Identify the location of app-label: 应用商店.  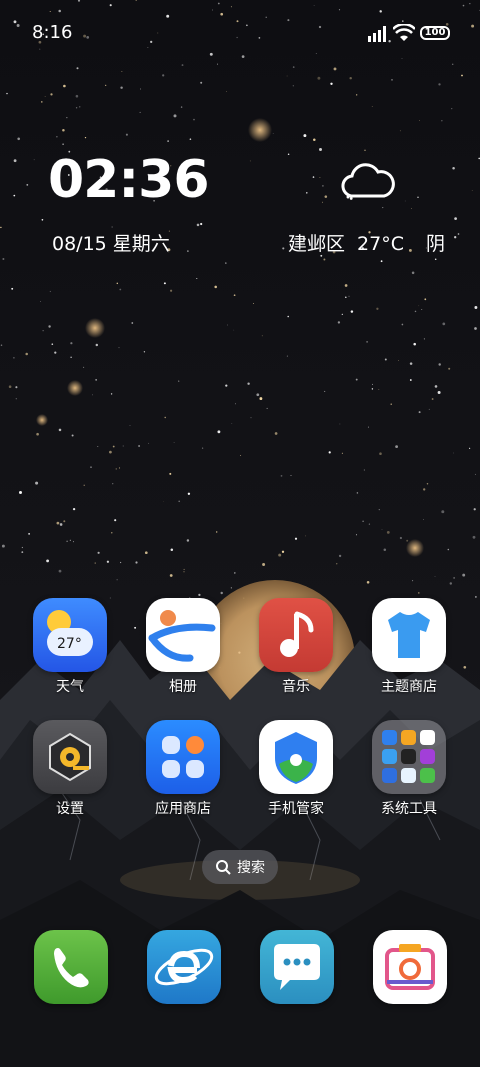
(183, 809).